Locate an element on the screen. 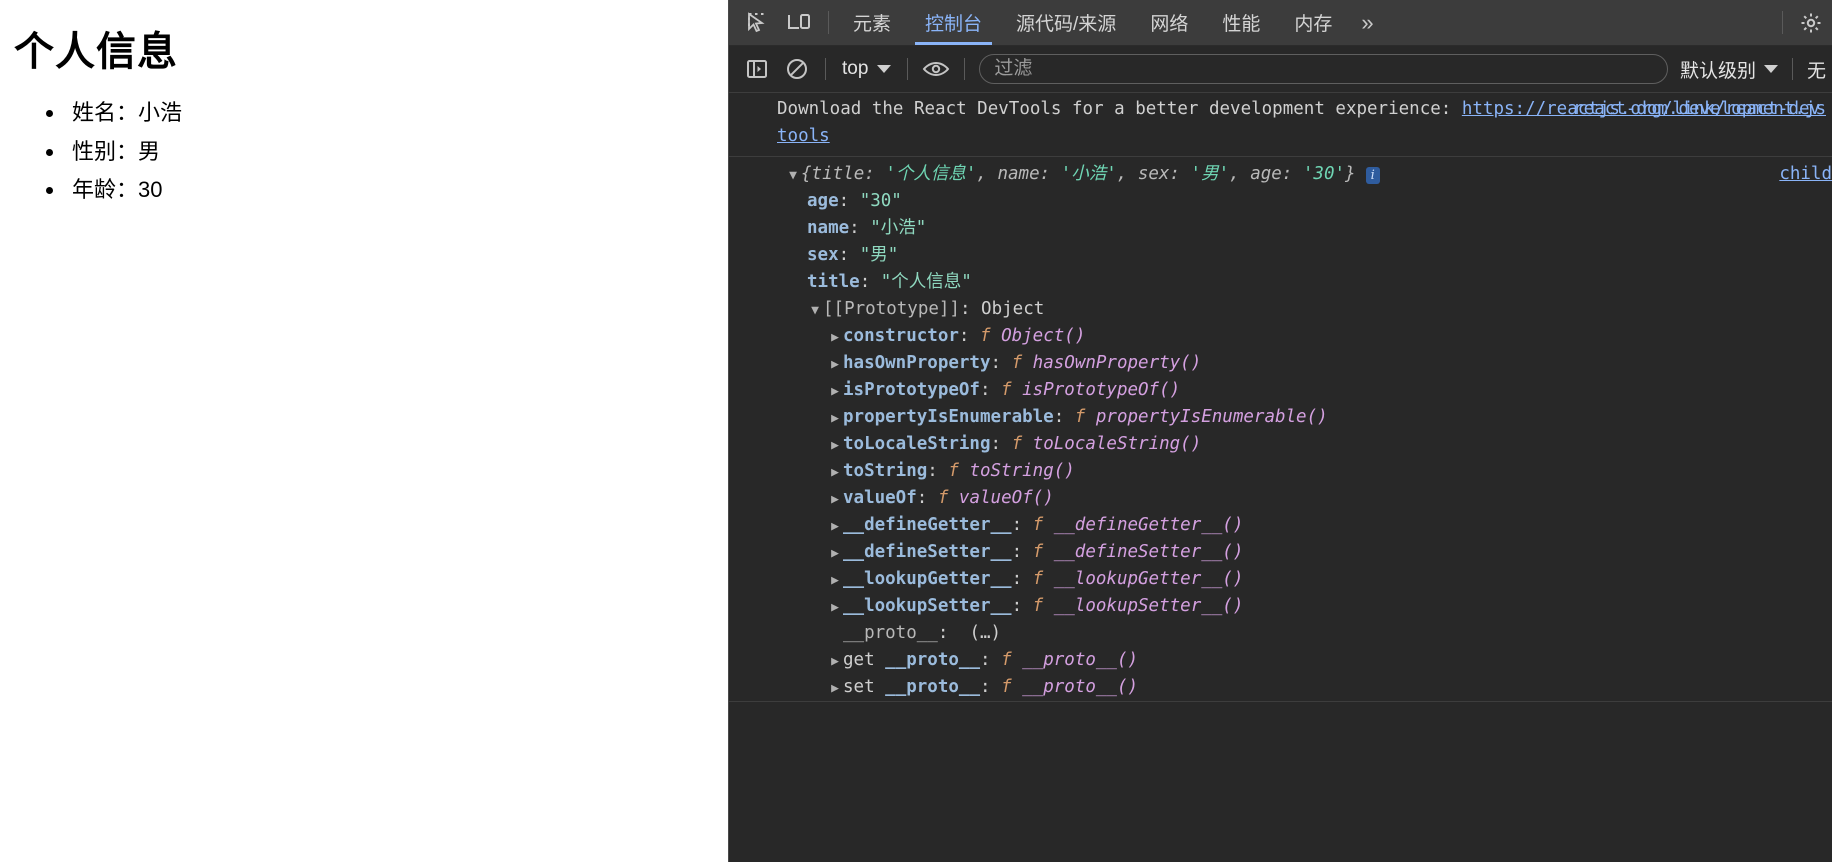  tab-sources: 源代码/来源 is located at coordinates (1066, 22).